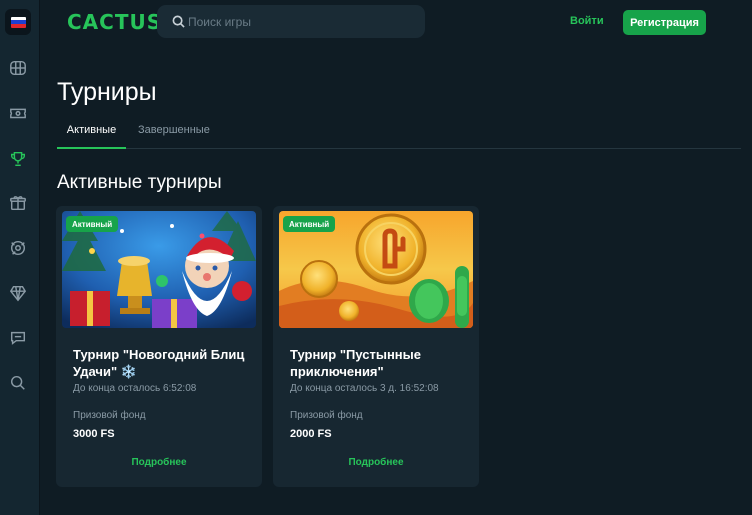  Describe the element at coordinates (139, 182) in the screenshot. I see `section-title: Активные турниры` at that location.